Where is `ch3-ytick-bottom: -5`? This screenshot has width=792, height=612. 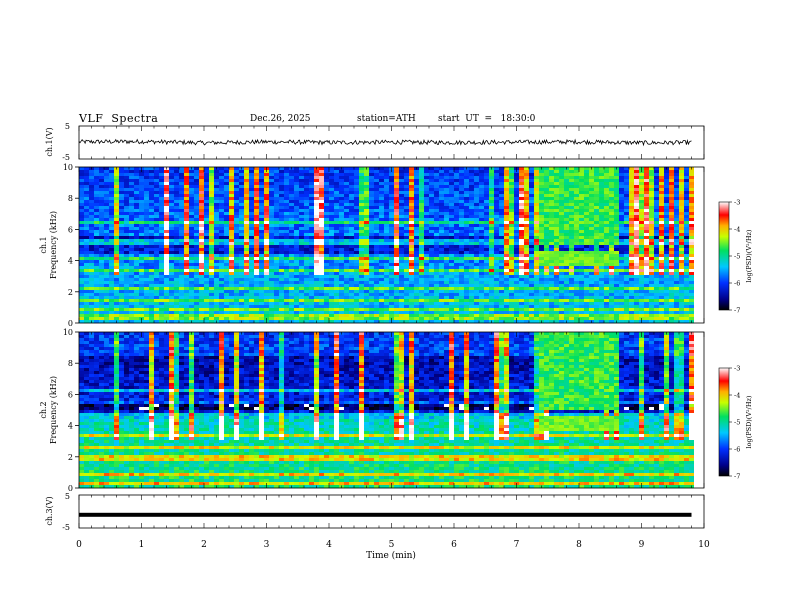 ch3-ytick-bottom: -5 is located at coordinates (66, 527).